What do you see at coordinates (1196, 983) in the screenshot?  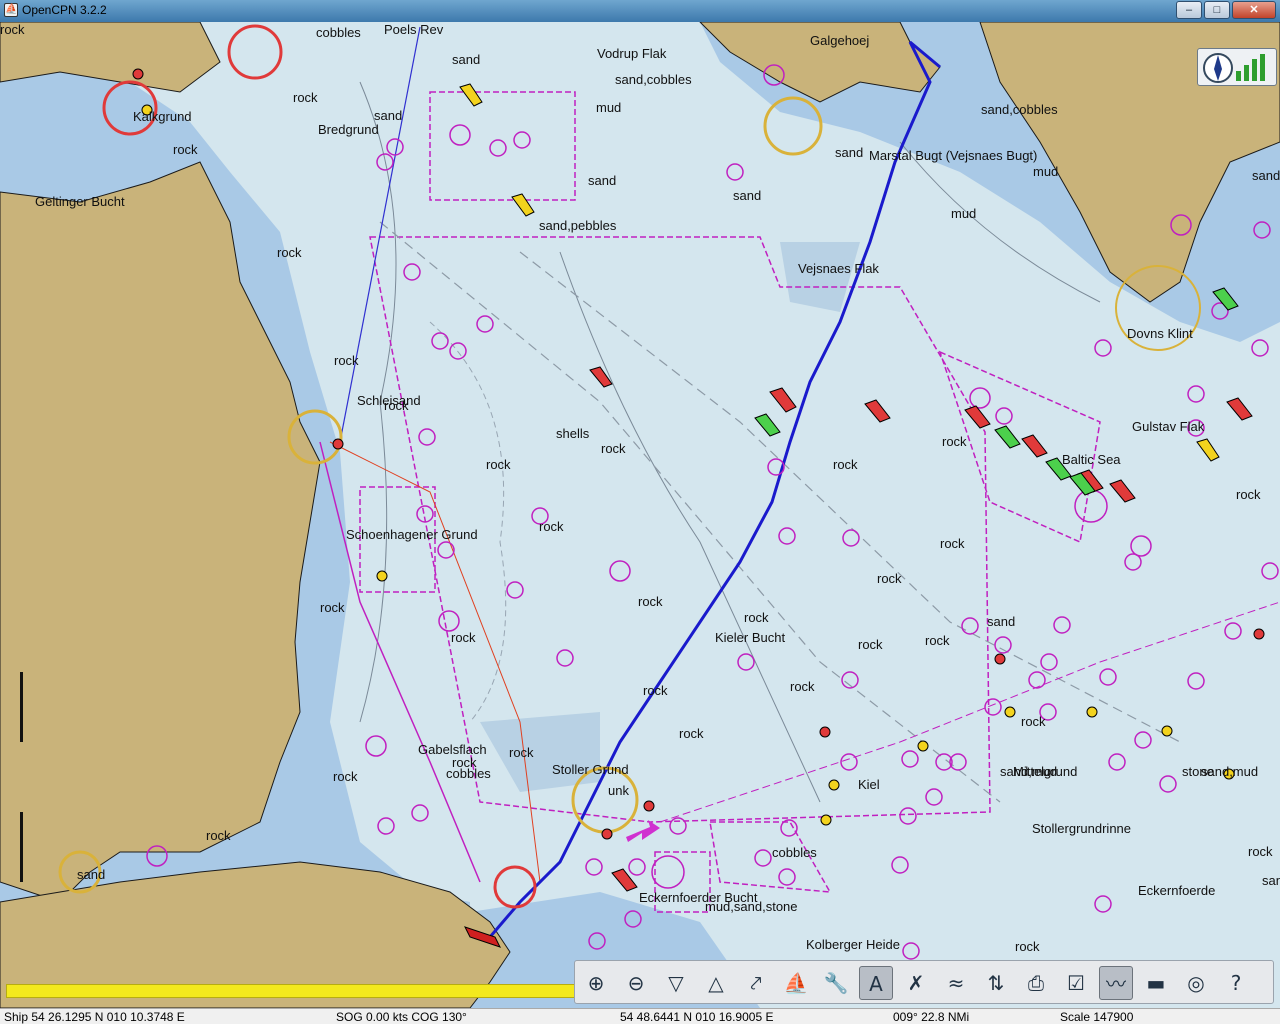 I see `mob-icon: ◎` at bounding box center [1196, 983].